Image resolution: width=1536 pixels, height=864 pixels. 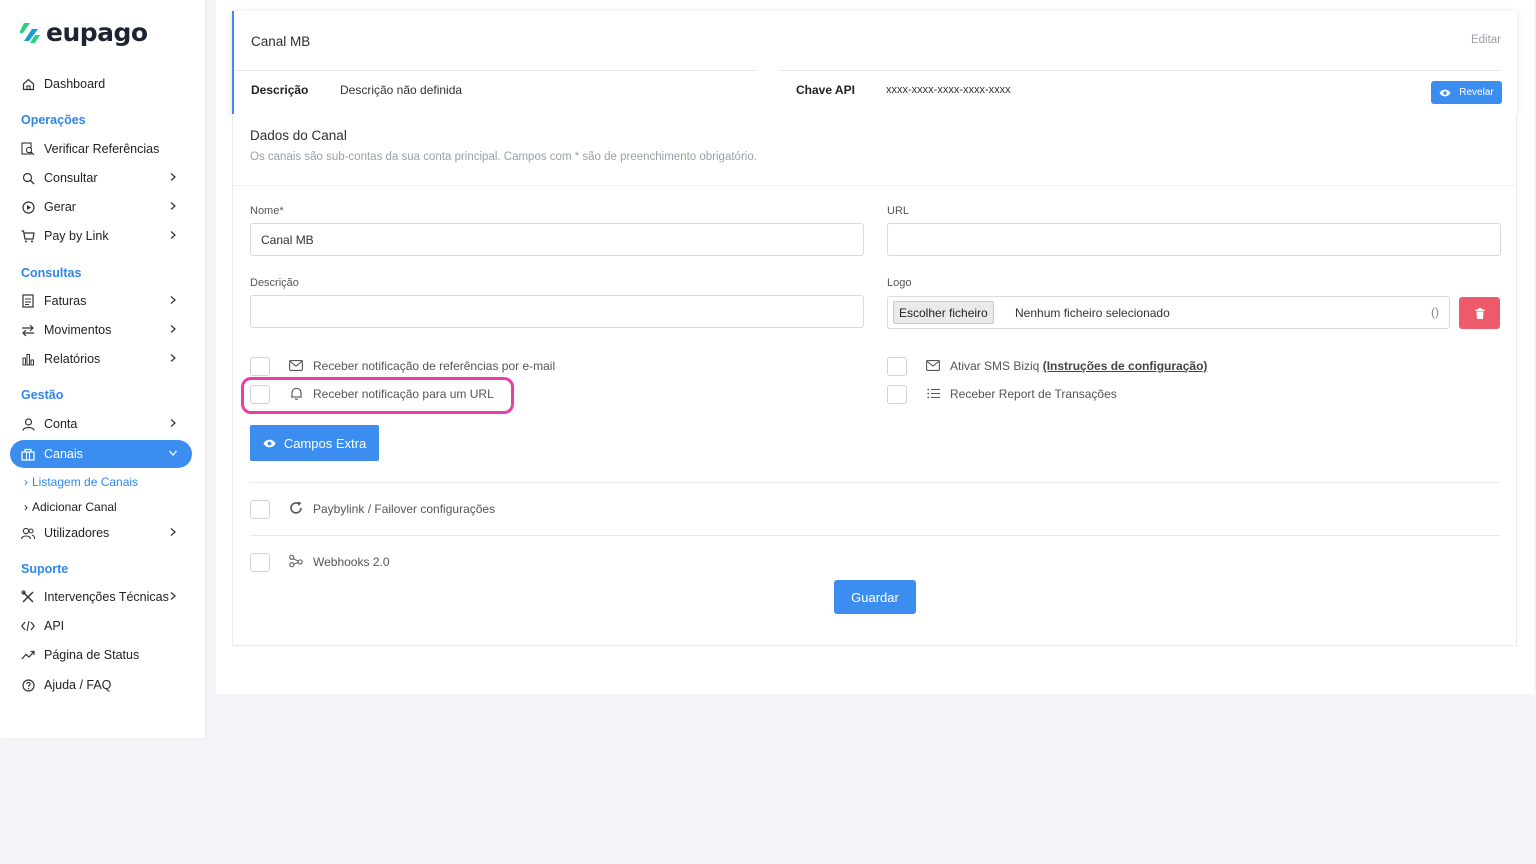 I want to click on file-parentheses: (), so click(x=1435, y=312).